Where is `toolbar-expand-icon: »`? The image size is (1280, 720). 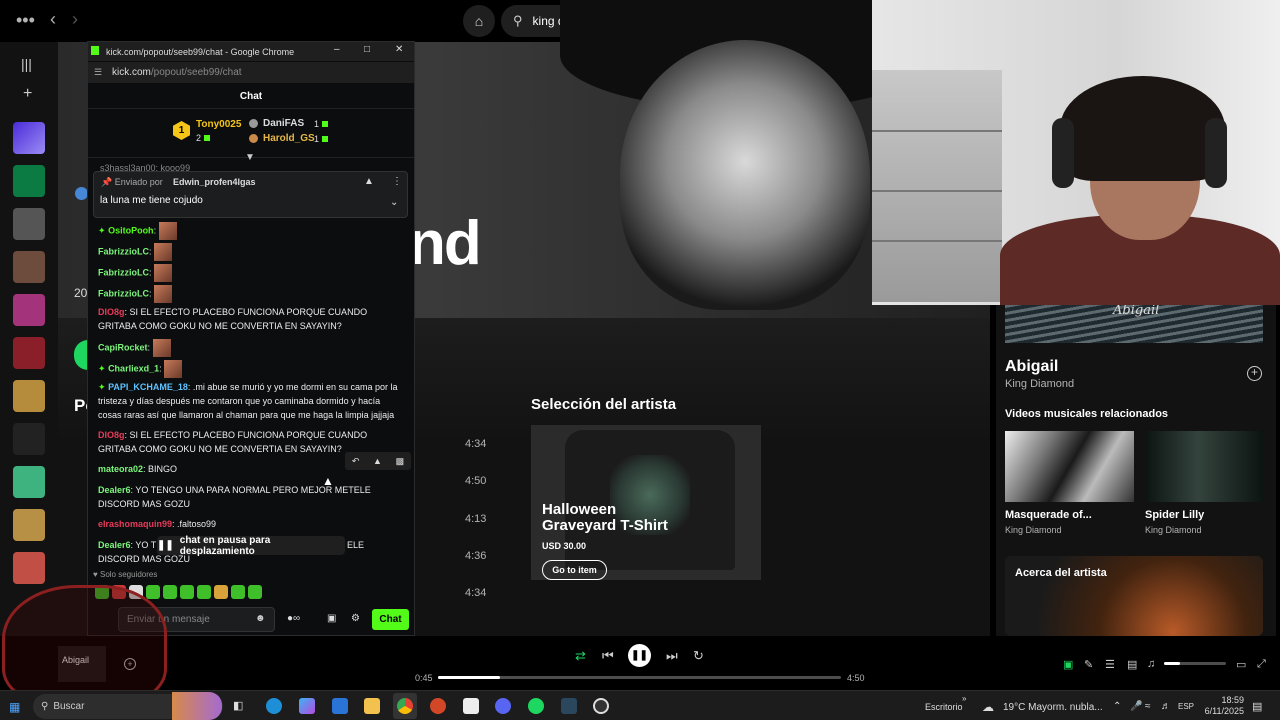
toolbar-expand-icon: » is located at coordinates (964, 698).